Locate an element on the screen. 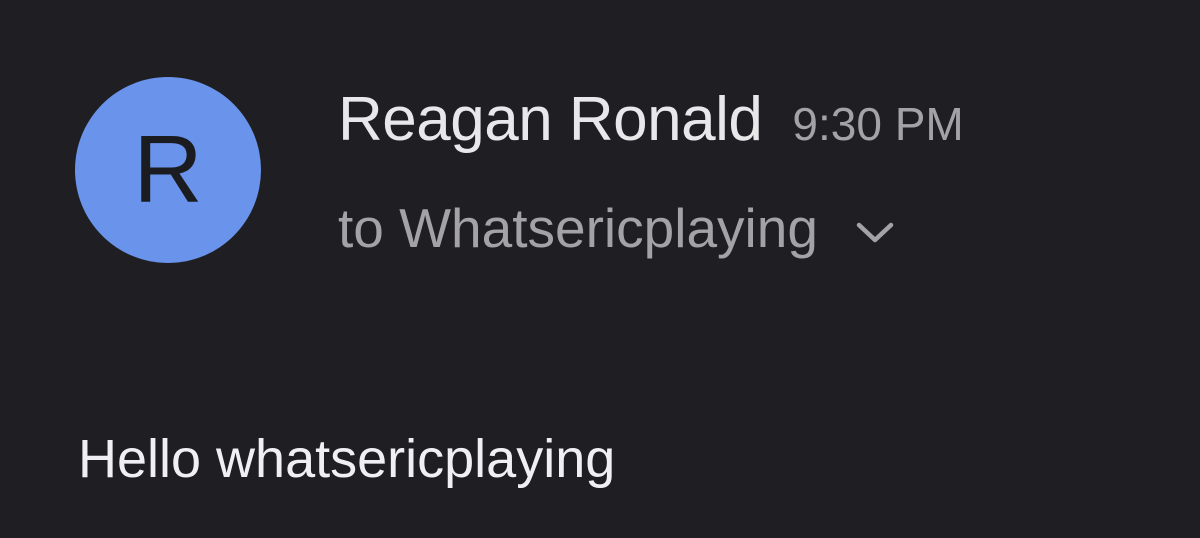 The width and height of the screenshot is (1200, 538). avatar-letter: R is located at coordinates (168, 169).